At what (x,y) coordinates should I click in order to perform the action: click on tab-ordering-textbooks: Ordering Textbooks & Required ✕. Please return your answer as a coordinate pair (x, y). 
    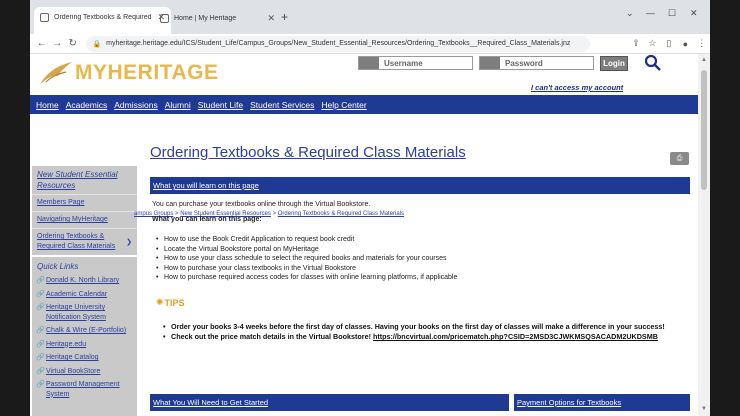
    Looking at the image, I should click on (102, 20).